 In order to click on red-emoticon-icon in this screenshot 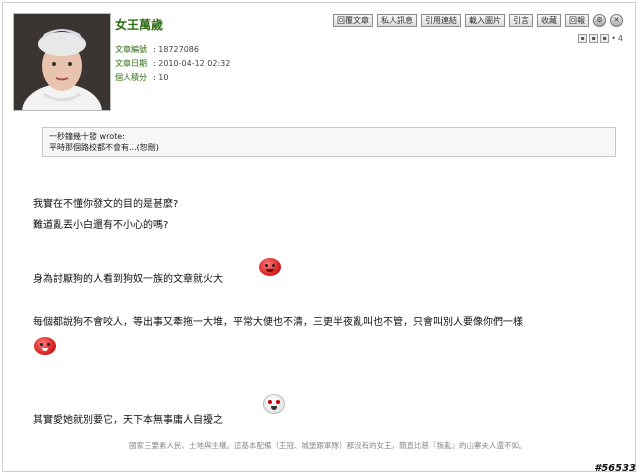, I will do `click(45, 346)`.